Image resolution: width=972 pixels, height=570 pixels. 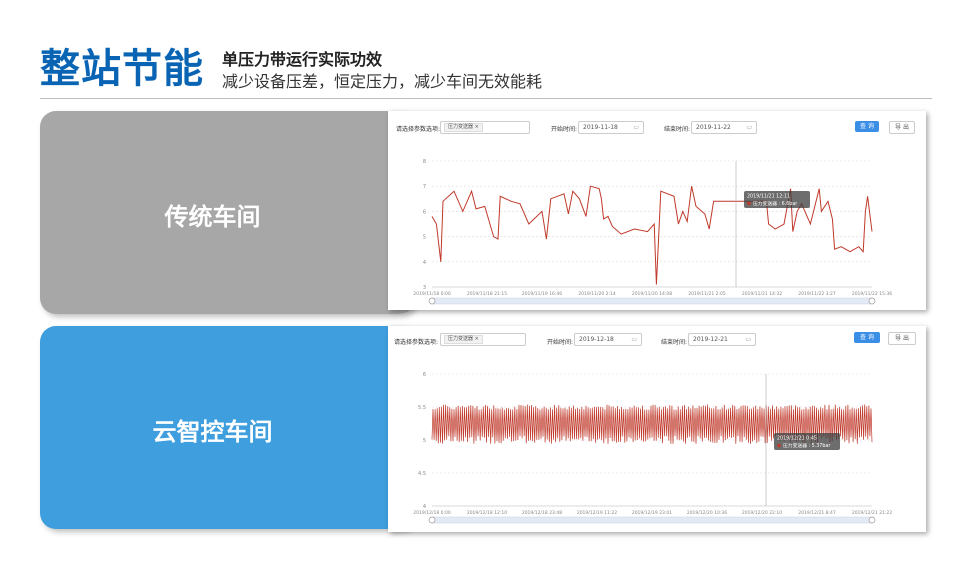 What do you see at coordinates (806, 445) in the screenshot?
I see `tooltip-value: 压力变送器 : 5.37bar` at bounding box center [806, 445].